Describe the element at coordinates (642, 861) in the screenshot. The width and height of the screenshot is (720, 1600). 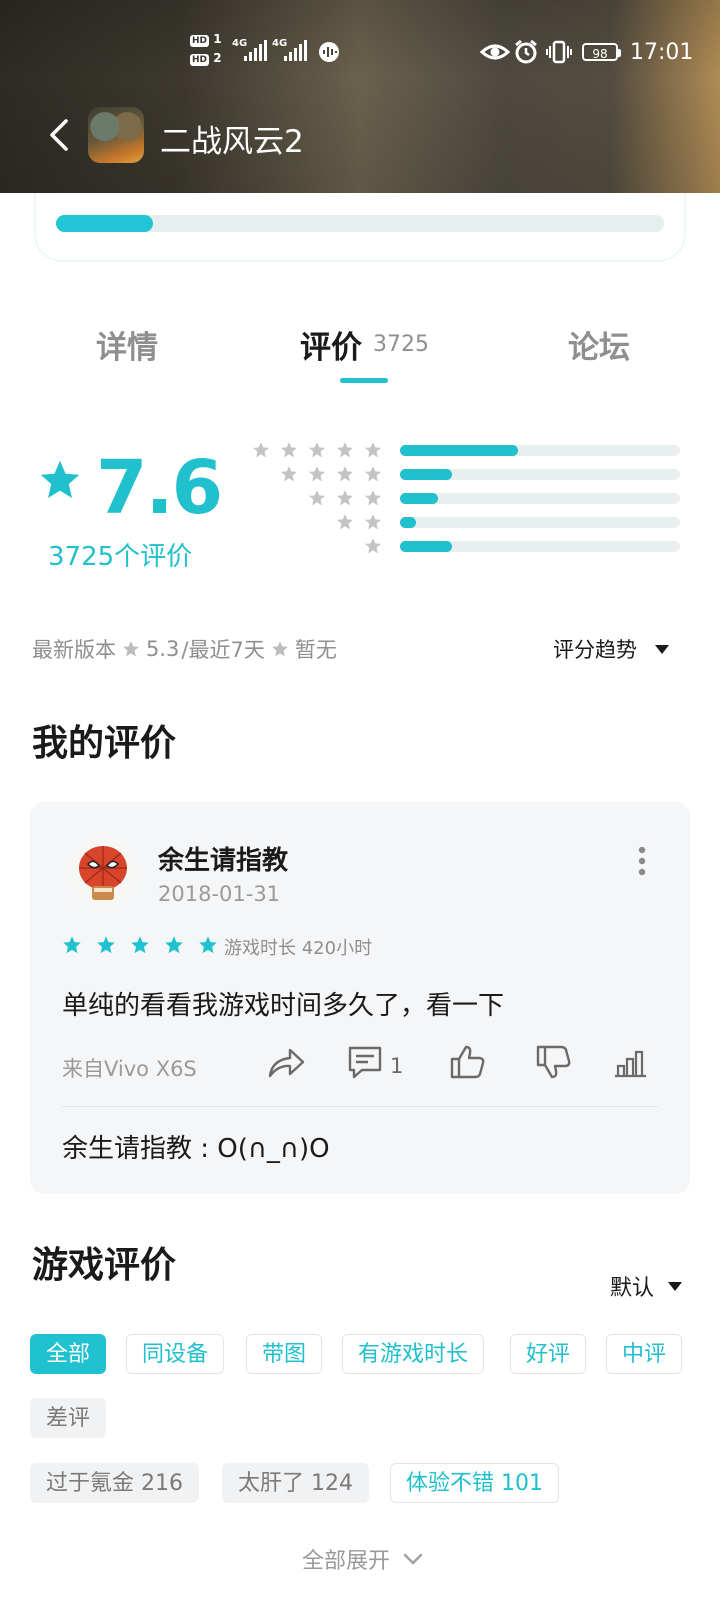
I see `more-options-icon` at that location.